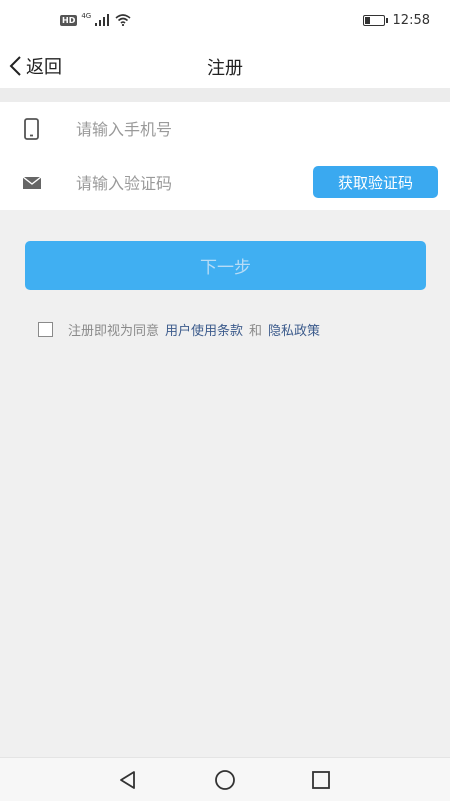 This screenshot has height=801, width=450. What do you see at coordinates (86, 16) in the screenshot?
I see `network-type: 4G` at bounding box center [86, 16].